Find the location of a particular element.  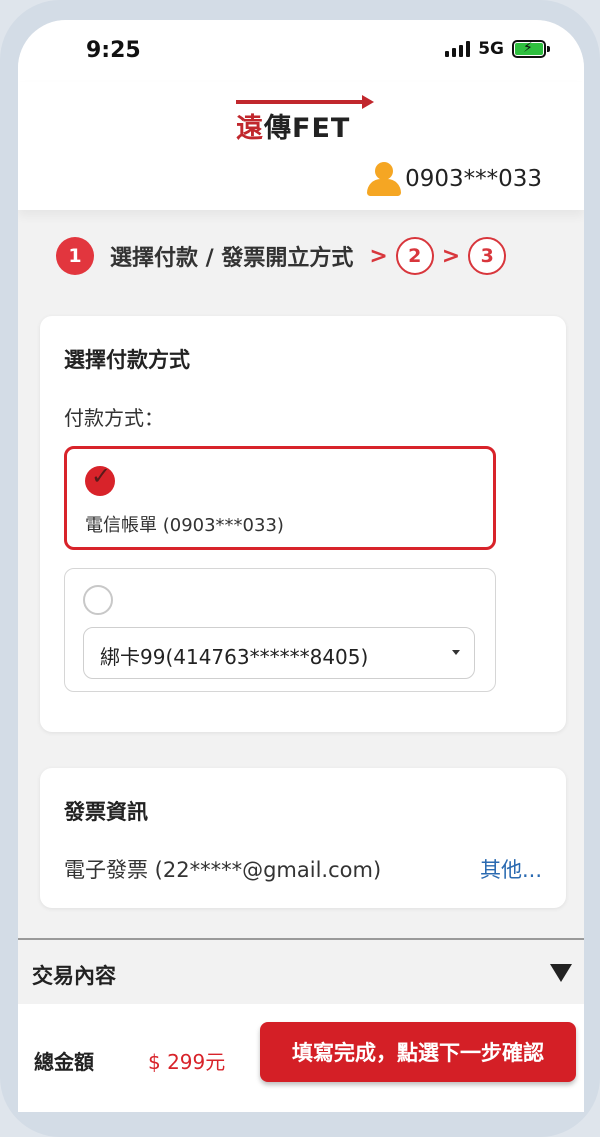

checkmark-icon: ✓ is located at coordinates (101, 476).